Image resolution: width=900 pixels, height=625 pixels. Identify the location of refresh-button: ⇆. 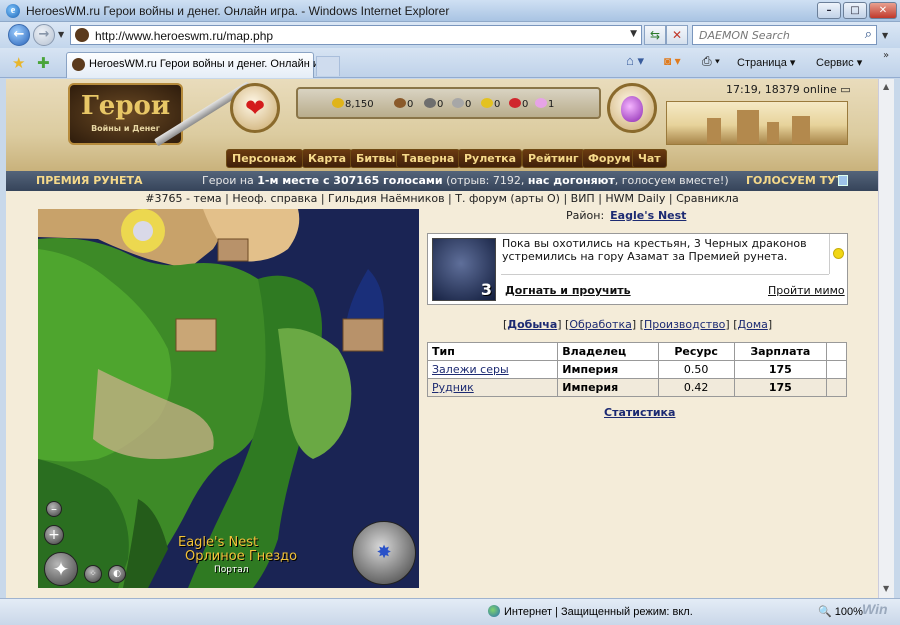
(655, 35).